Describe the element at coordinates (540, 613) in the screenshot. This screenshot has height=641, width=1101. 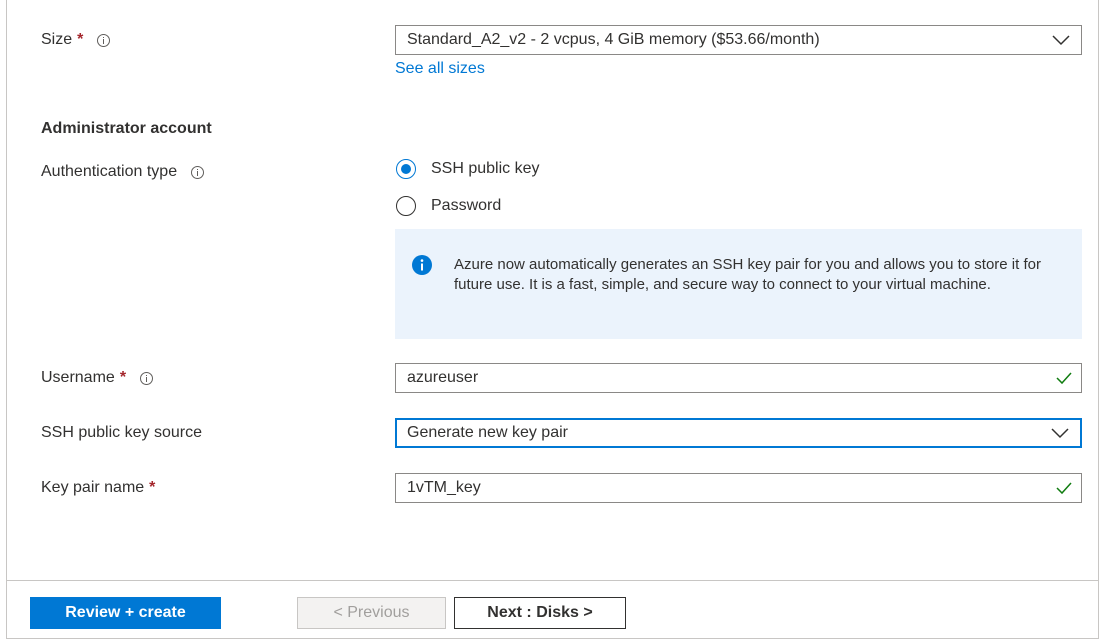
I see `next-disks-button: Next : Disks >` at that location.